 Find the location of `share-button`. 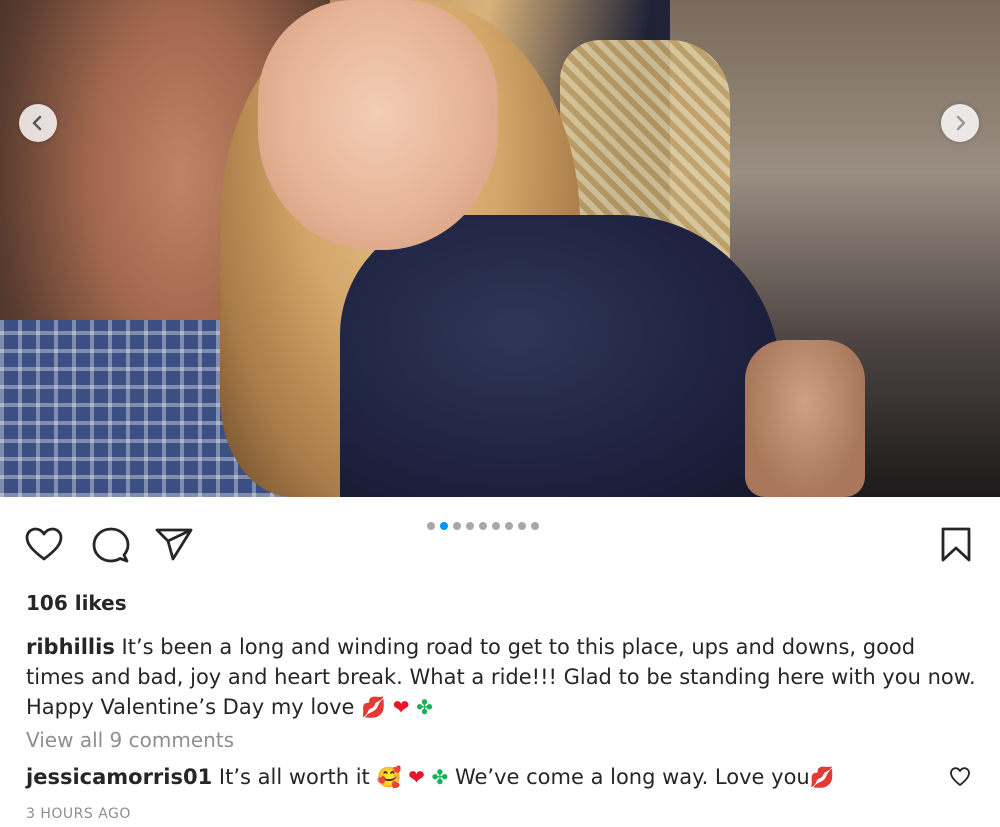

share-button is located at coordinates (174, 545).